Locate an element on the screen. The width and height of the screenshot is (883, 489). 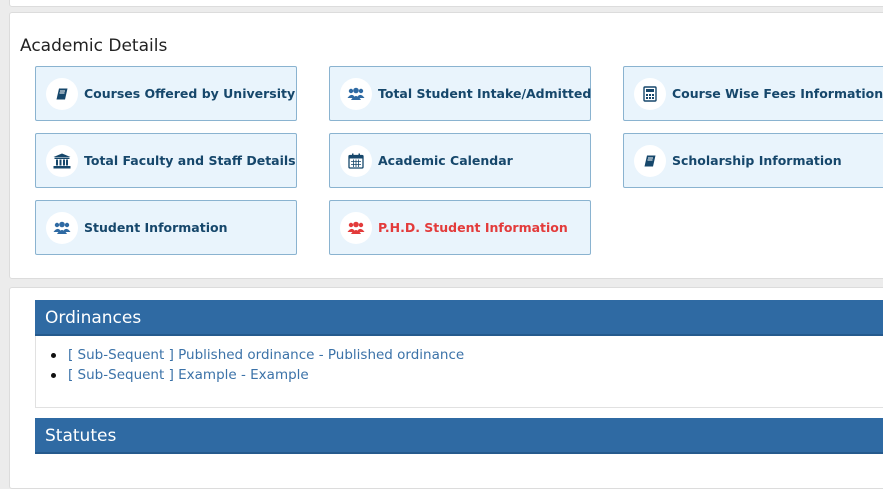
calendar-icon is located at coordinates (356, 161).